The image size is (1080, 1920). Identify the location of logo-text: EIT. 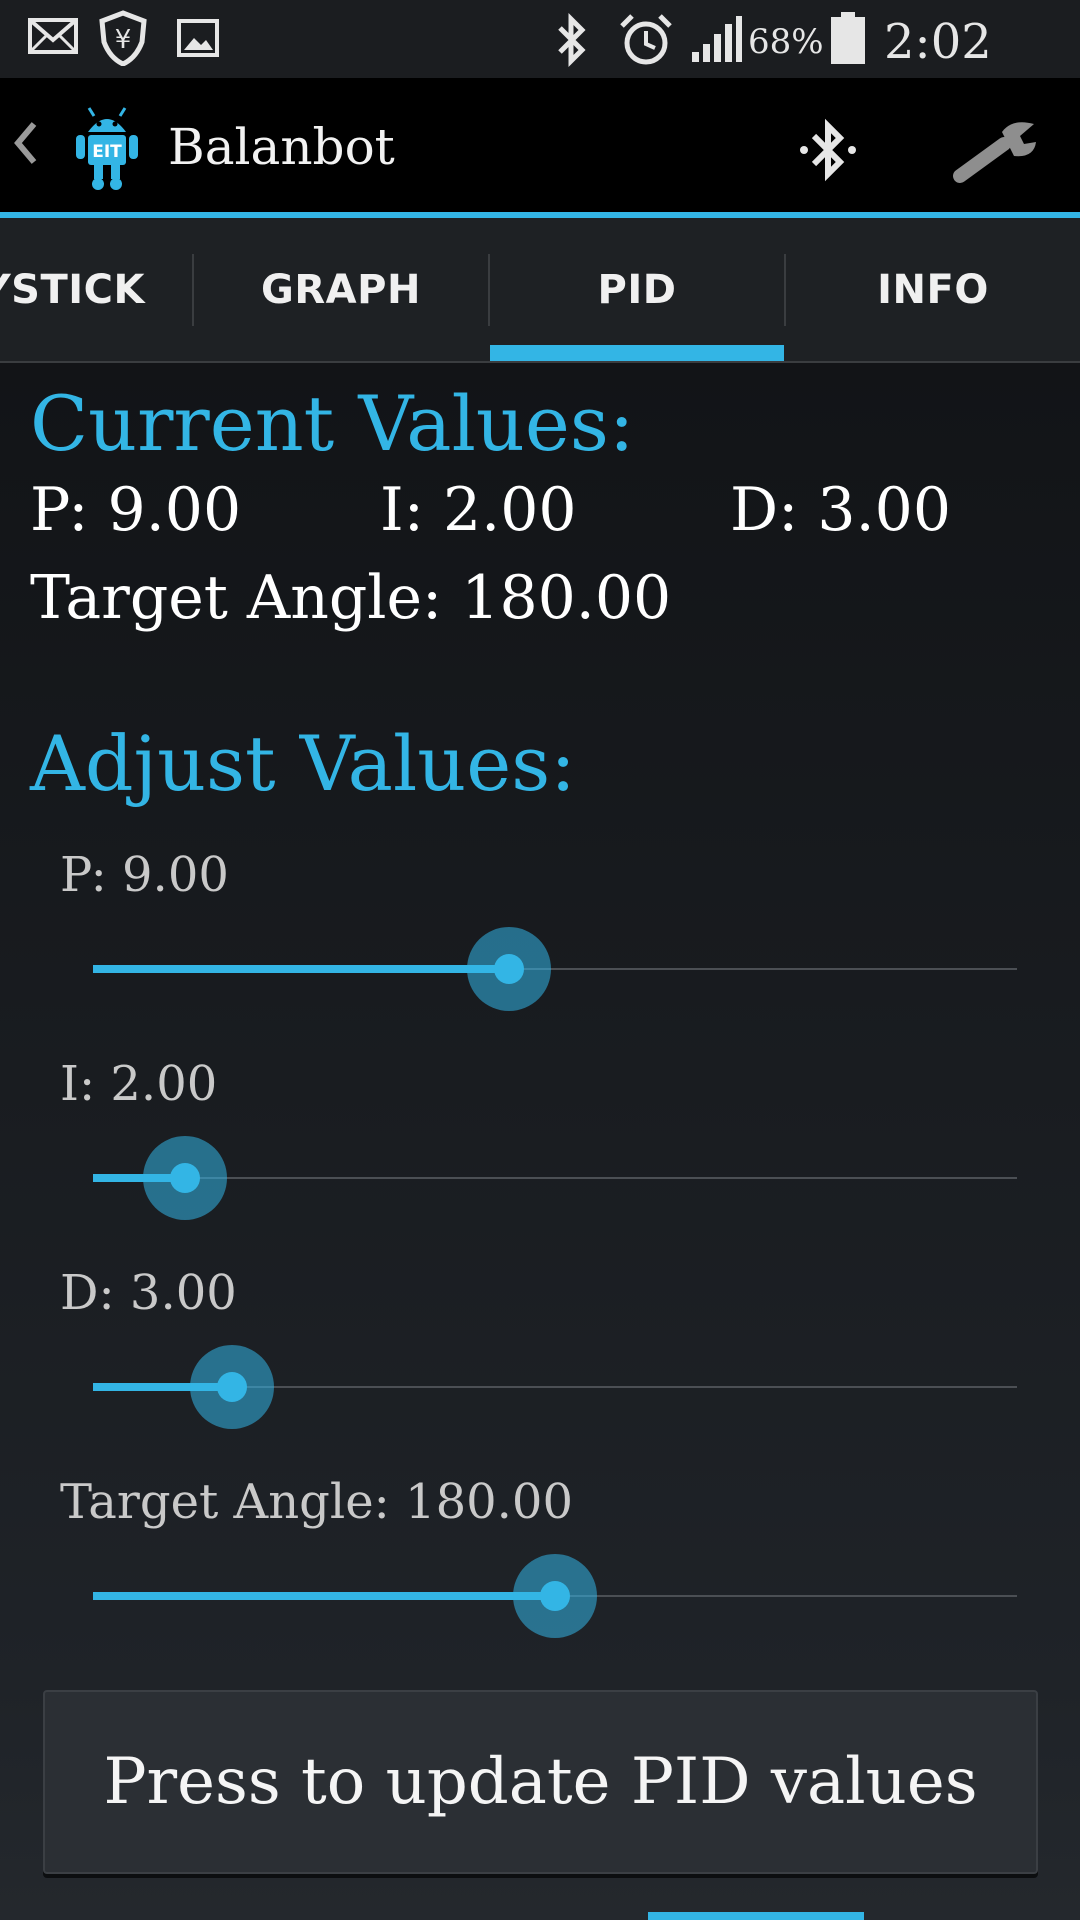
(107, 152).